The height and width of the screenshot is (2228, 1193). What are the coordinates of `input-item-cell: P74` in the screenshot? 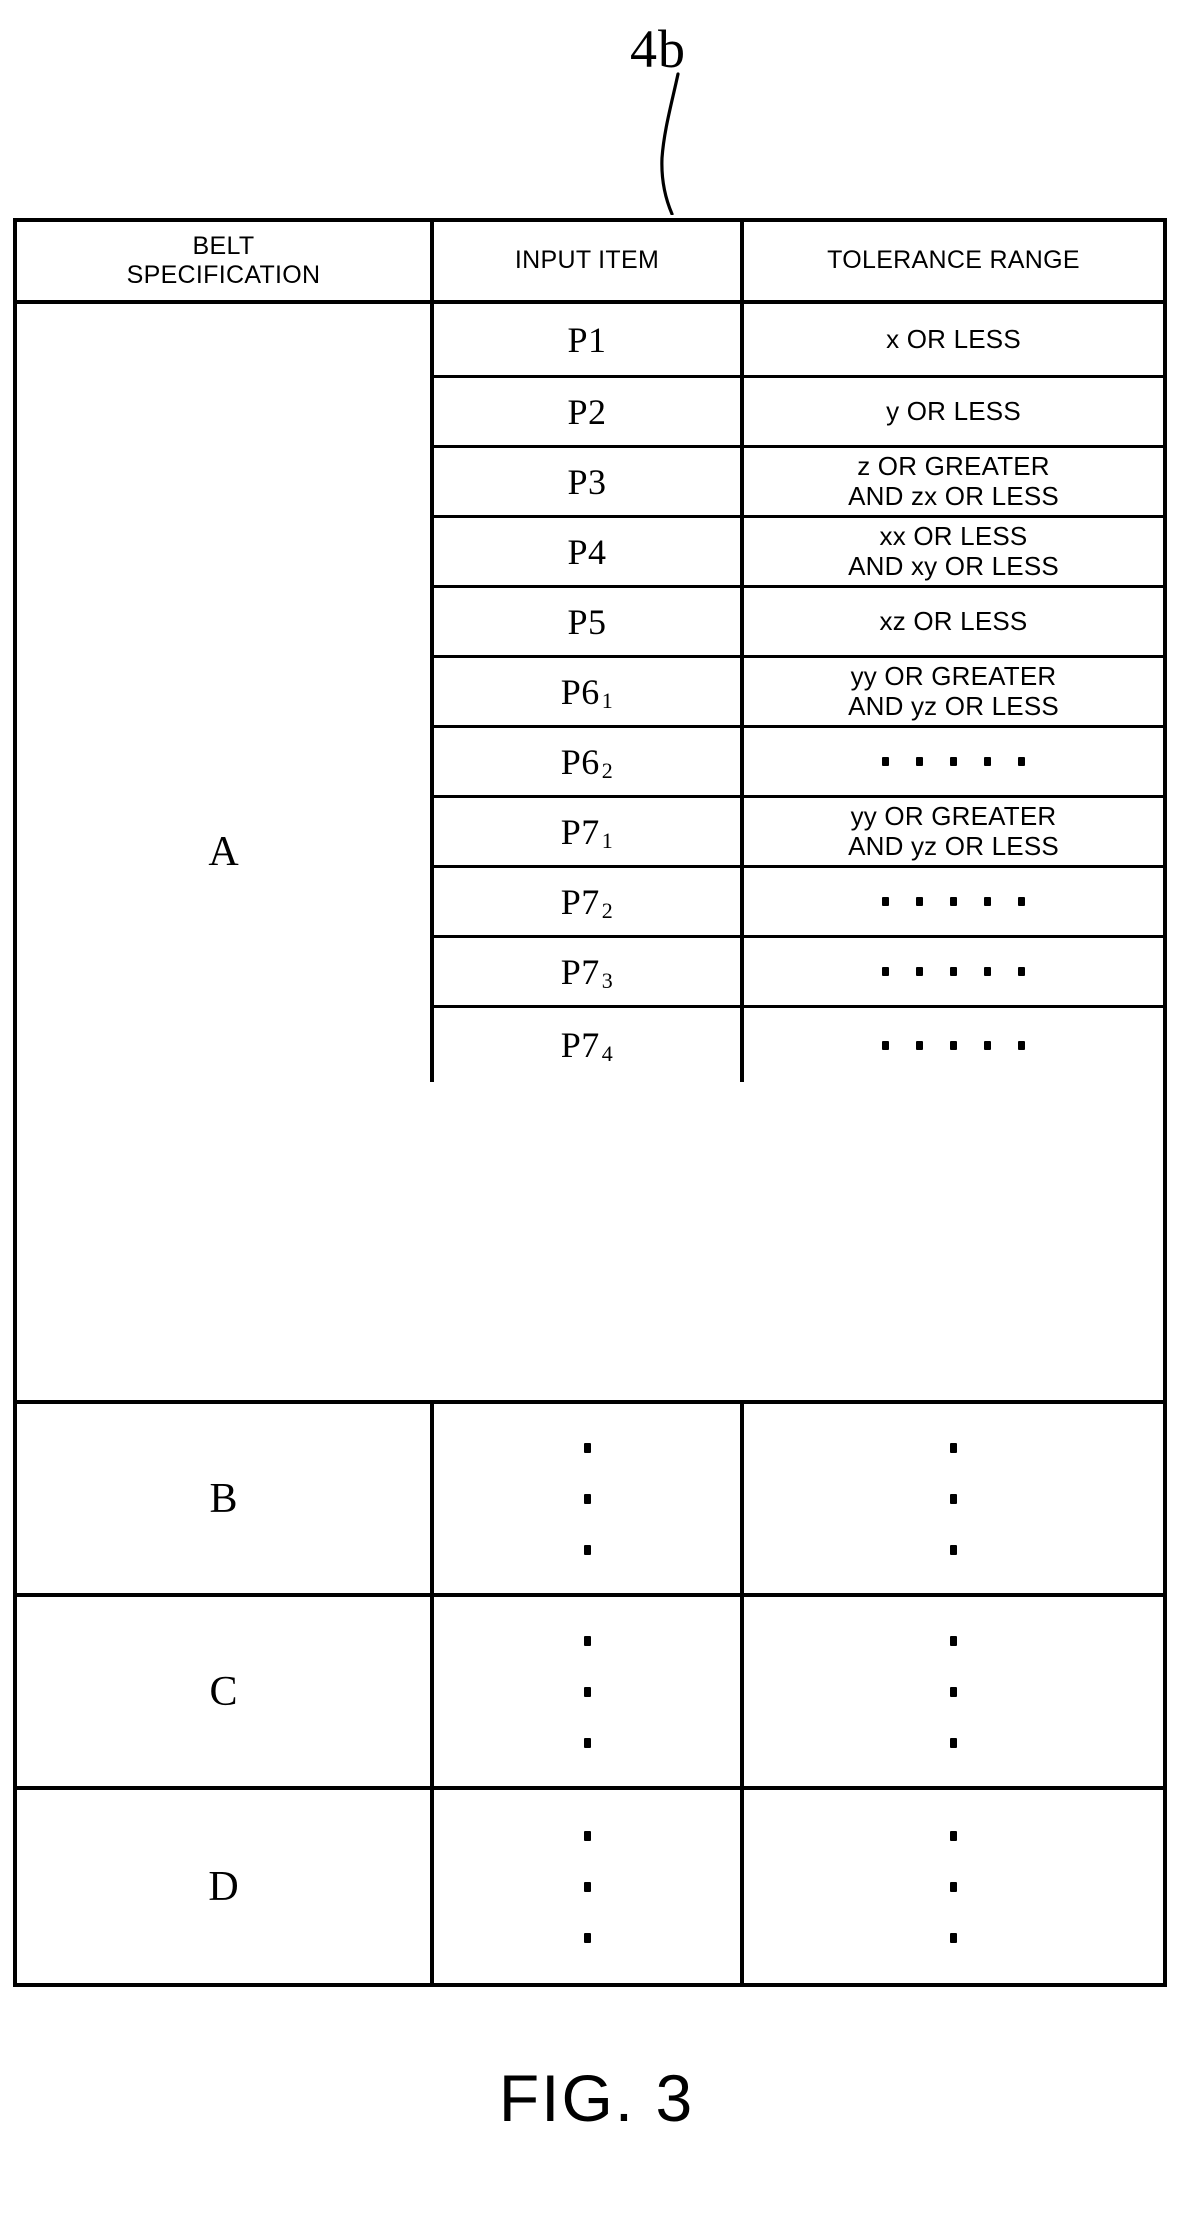 It's located at (585, 1045).